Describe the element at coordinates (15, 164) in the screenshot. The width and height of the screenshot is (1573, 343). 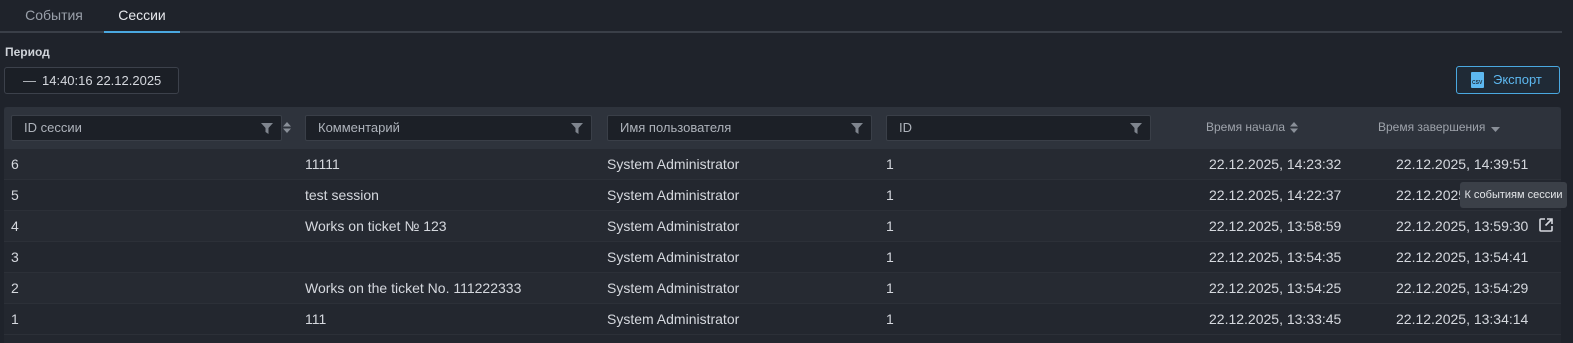
I see `cell-session-id: 6` at that location.